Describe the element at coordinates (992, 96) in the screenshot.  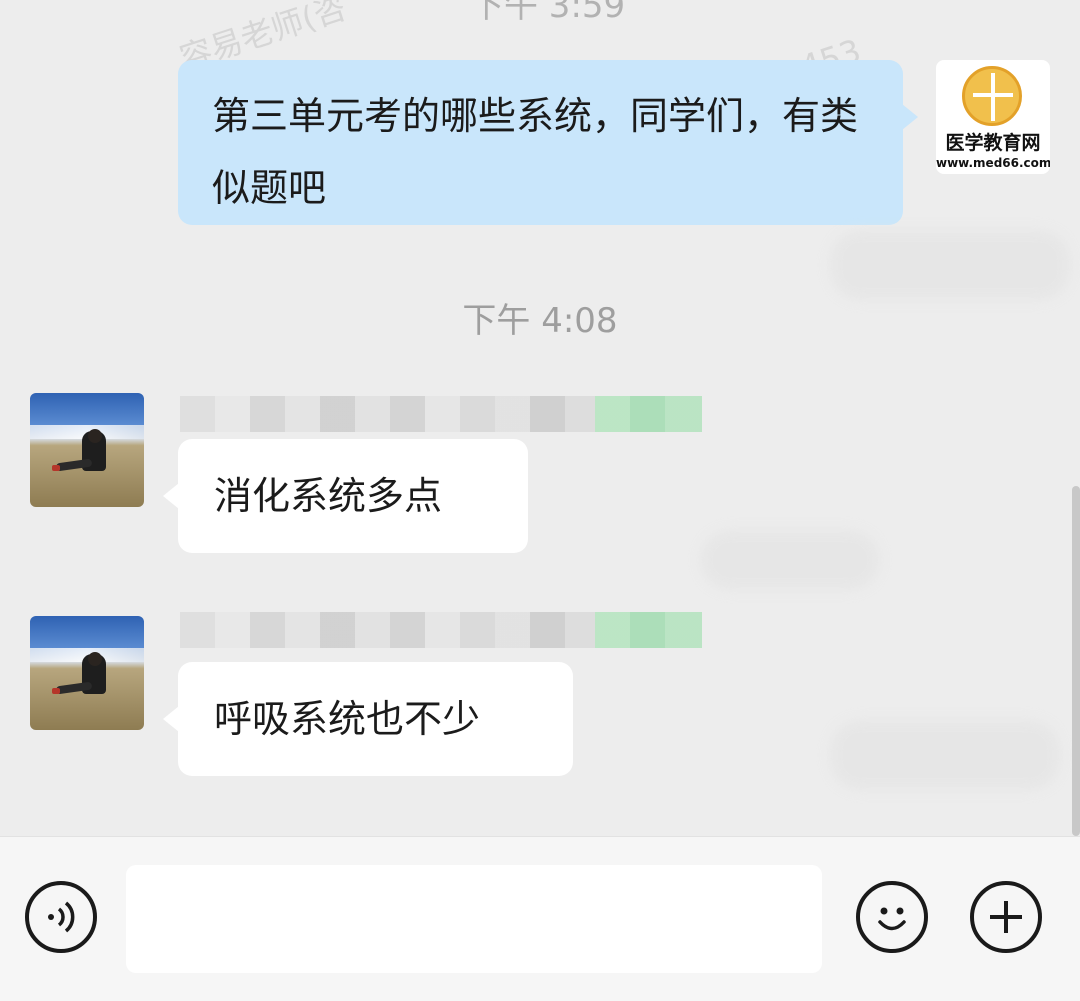
I see `logo-icon` at that location.